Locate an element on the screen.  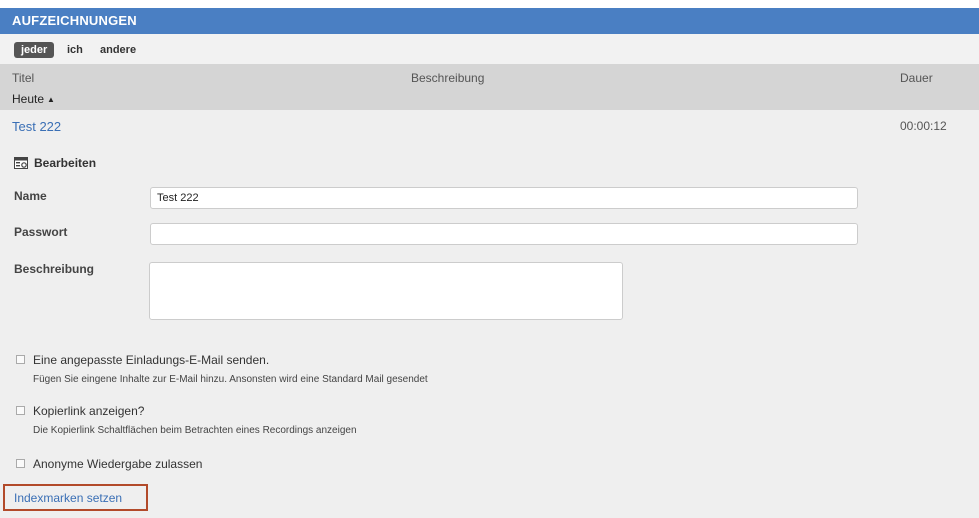
edit-heading-label: Bearbeiten is located at coordinates (65, 163).